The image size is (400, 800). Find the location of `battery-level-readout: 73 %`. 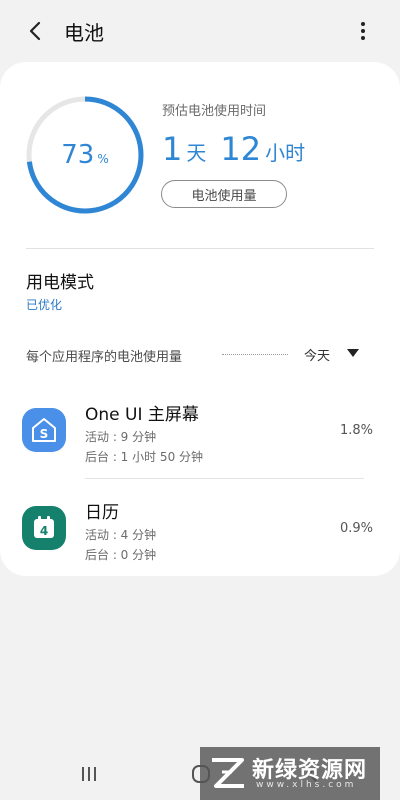

battery-level-readout: 73 % is located at coordinates (85, 155).